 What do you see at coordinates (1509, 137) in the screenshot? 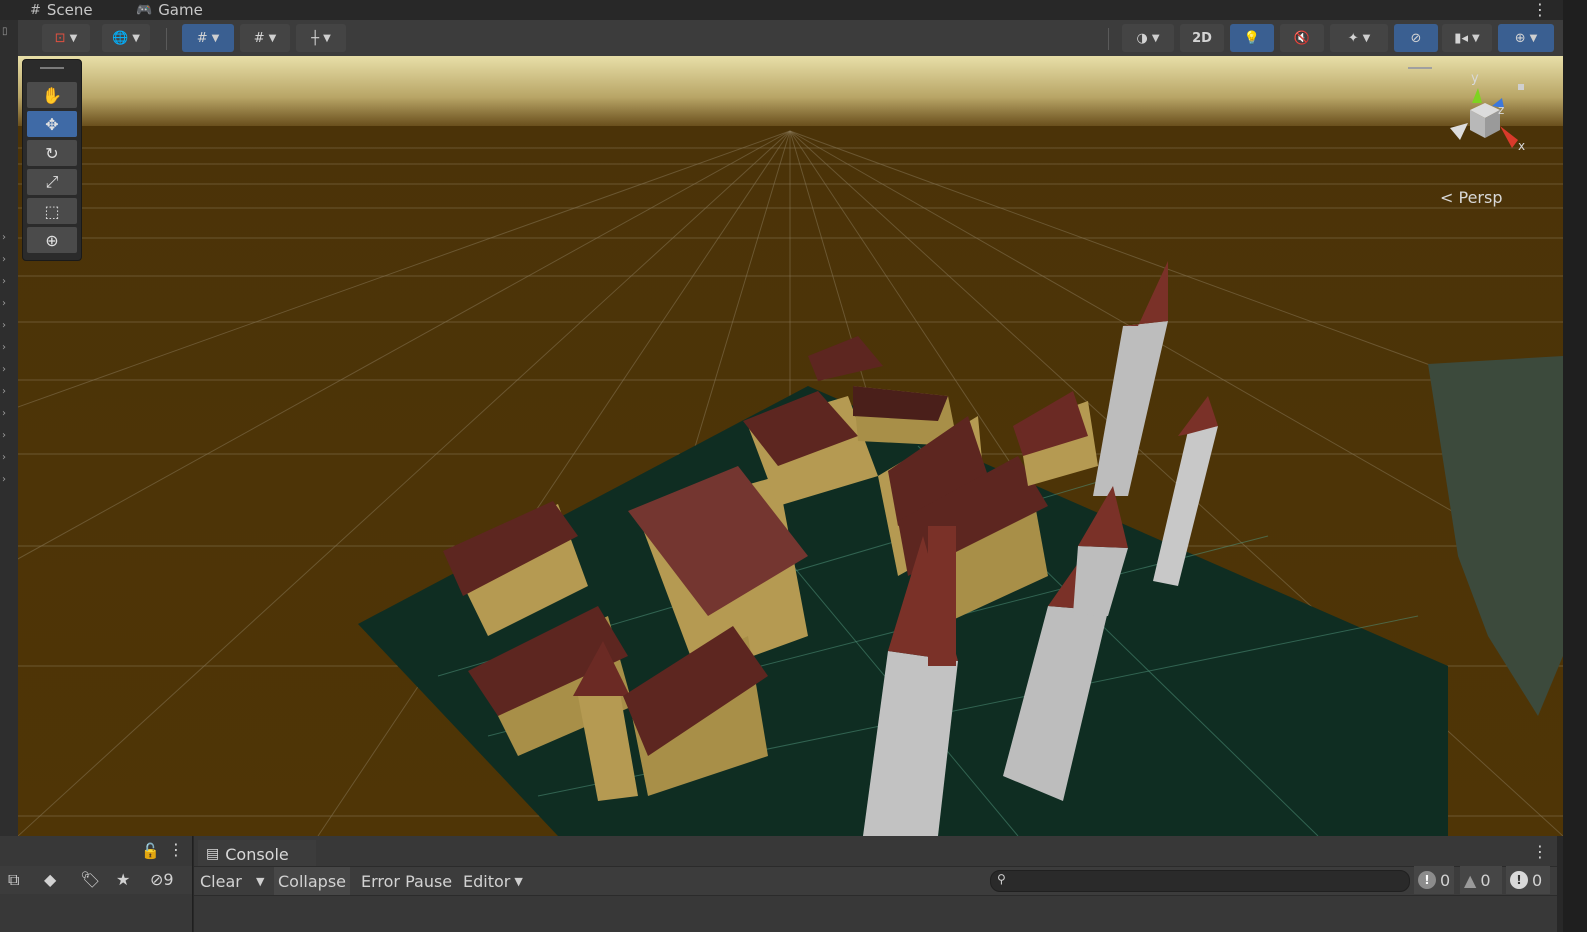
I see `gizmo-axis-x-cone` at bounding box center [1509, 137].